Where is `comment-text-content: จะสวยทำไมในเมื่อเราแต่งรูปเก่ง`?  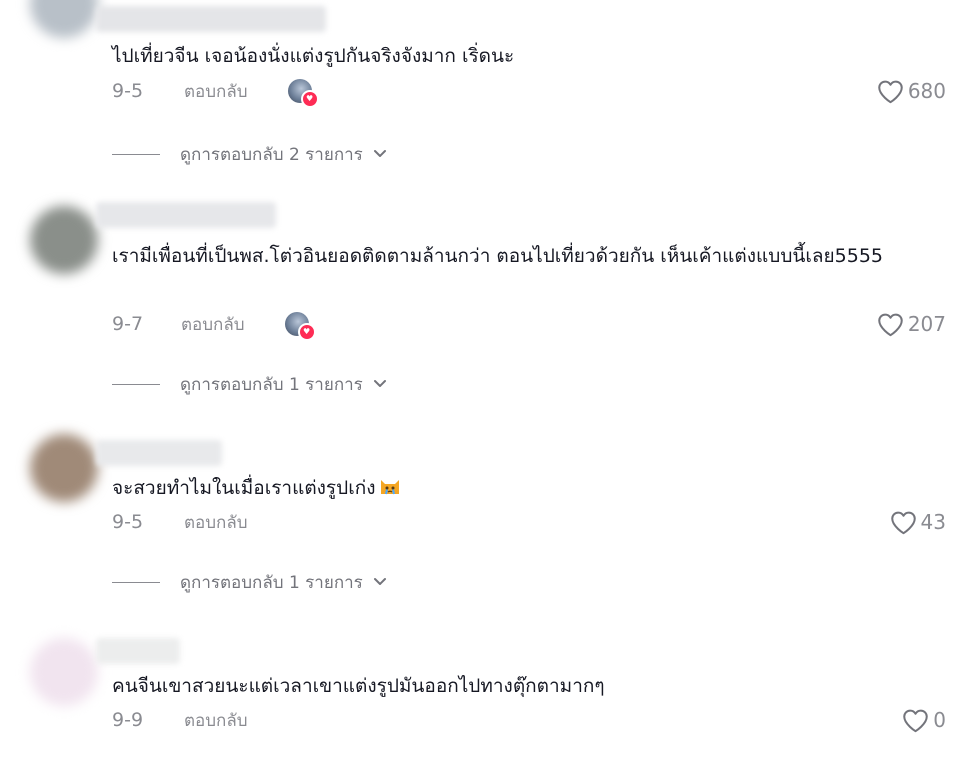 comment-text-content: จะสวยทำไมในเมื่อเราแต่งรูปเก่ง is located at coordinates (244, 488).